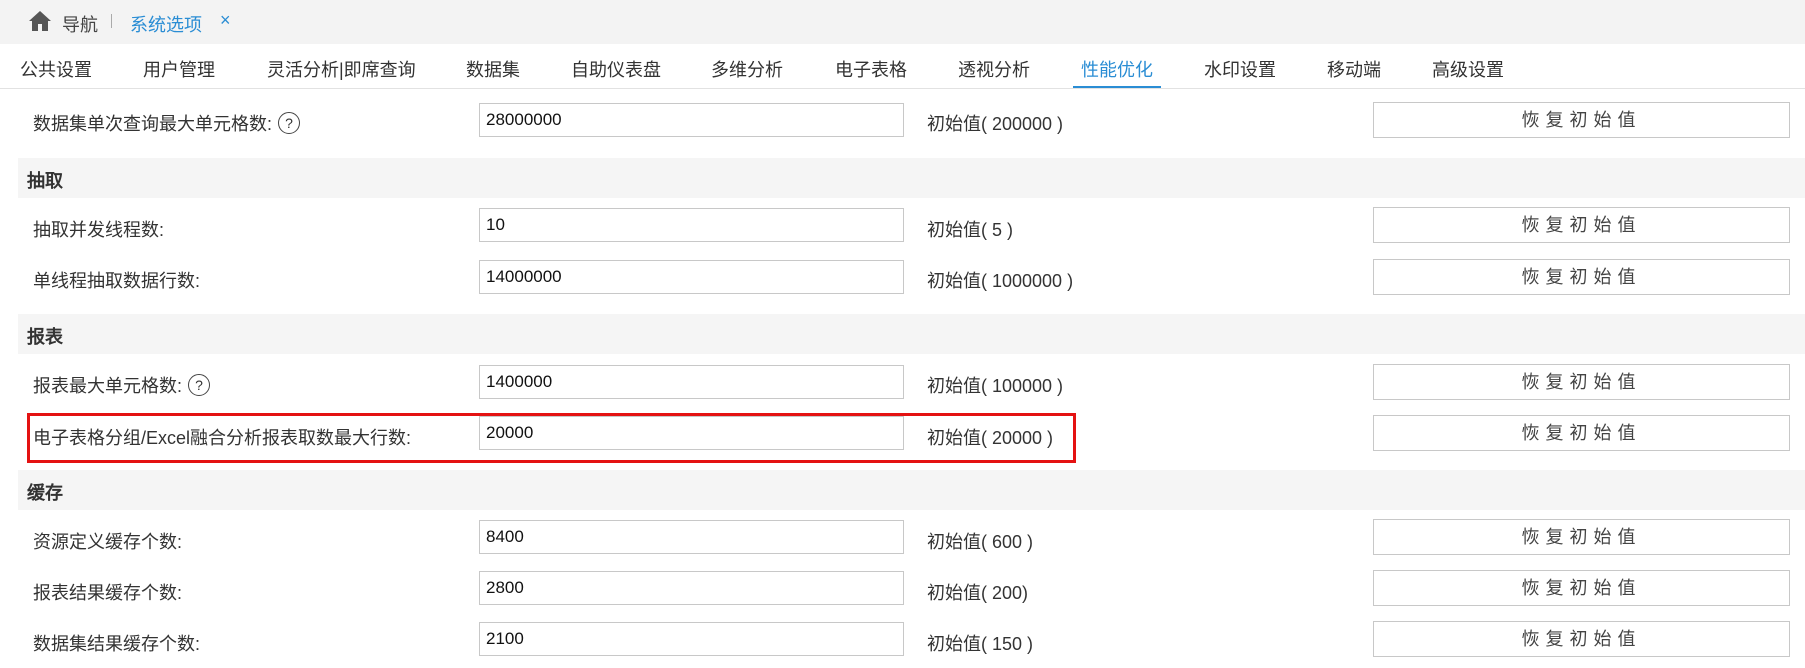  I want to click on tab-mobile: 移动端, so click(1354, 69).